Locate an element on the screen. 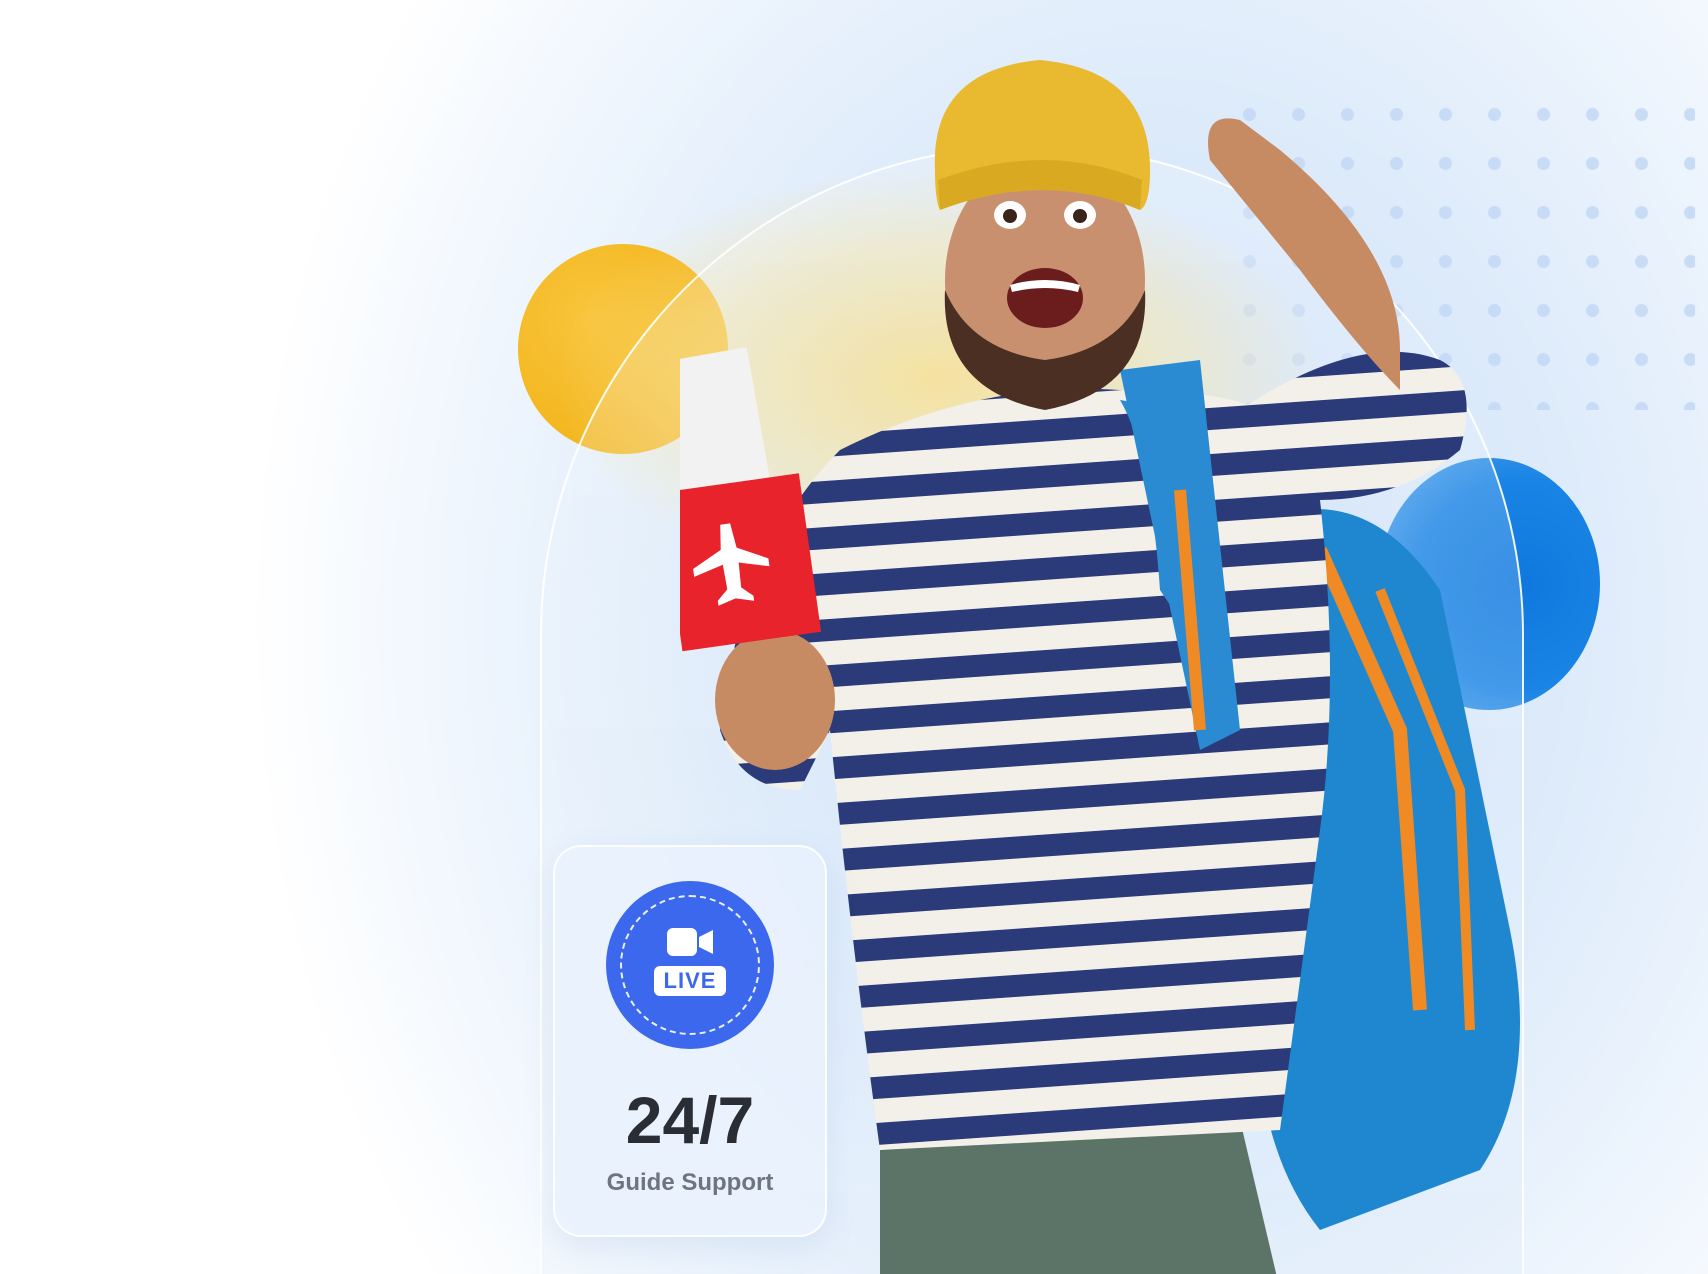  live-badge: LIVE is located at coordinates (690, 965).